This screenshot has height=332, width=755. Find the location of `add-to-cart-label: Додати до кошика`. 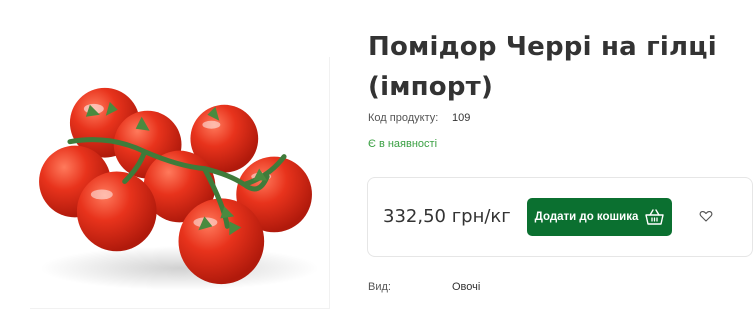

add-to-cart-label: Додати до кошика is located at coordinates (586, 217).